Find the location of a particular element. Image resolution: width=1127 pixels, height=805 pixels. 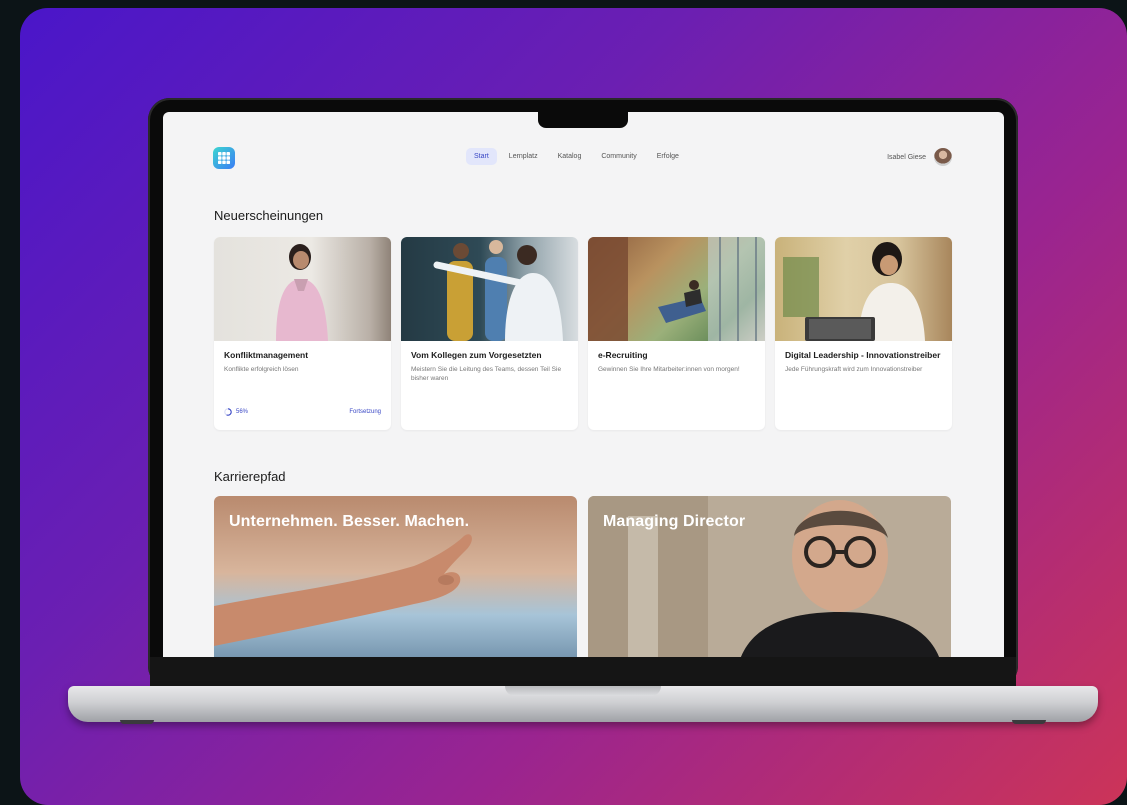

card-title: Vom Kollegen zum Vorgesetzten is located at coordinates (476, 355).